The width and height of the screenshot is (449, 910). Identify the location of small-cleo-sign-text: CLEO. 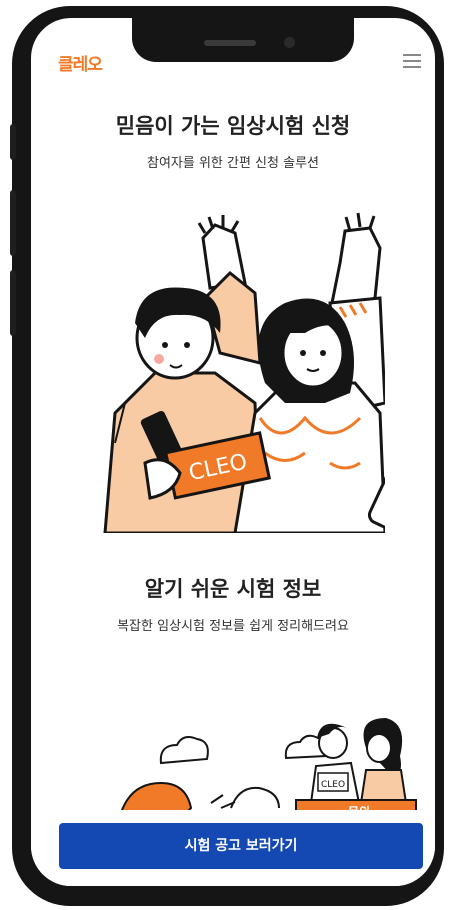
(333, 785).